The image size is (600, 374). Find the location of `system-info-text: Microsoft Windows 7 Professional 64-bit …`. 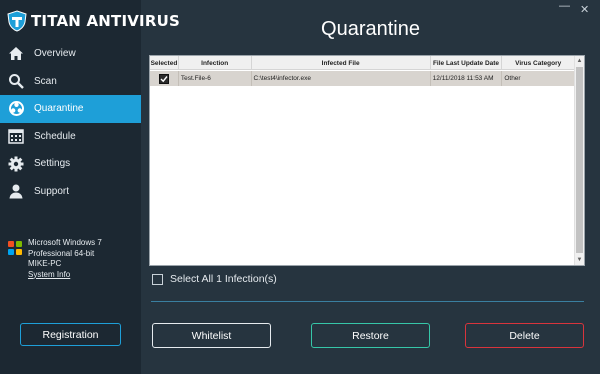

system-info-text: Microsoft Windows 7 Professional 64-bit … is located at coordinates (65, 259).